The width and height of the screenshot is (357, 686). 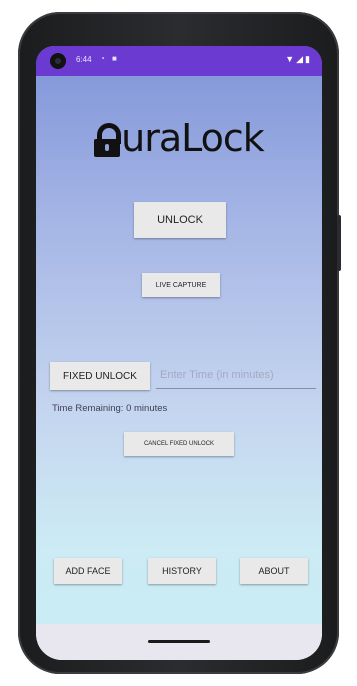 I want to click on status-right-icons: ▼ ◢ ▮, so click(x=297, y=59).